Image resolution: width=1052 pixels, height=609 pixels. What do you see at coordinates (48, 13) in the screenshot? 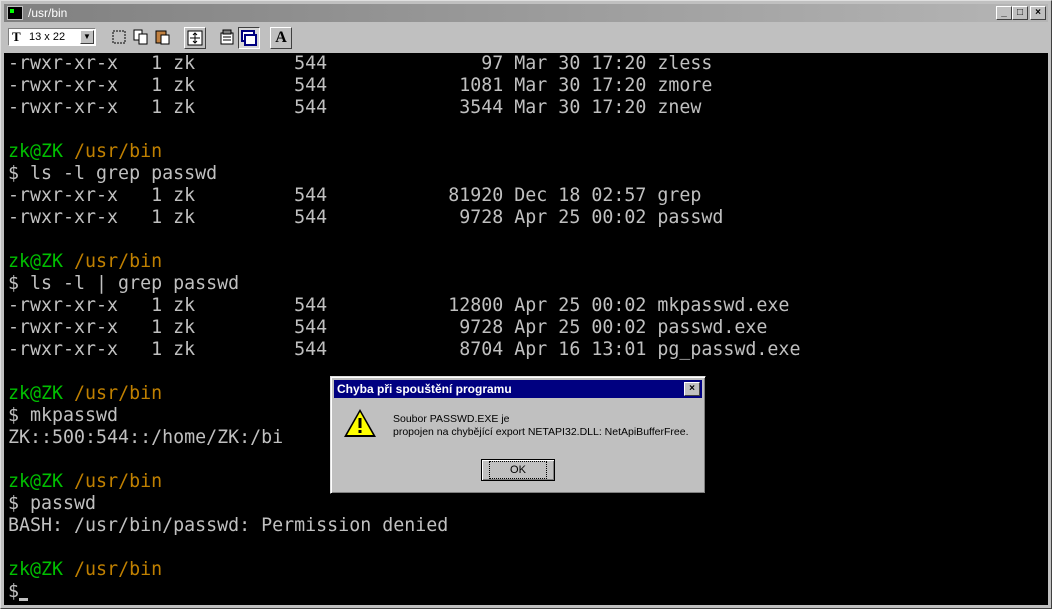
I see `window-title: /usr/bin` at bounding box center [48, 13].